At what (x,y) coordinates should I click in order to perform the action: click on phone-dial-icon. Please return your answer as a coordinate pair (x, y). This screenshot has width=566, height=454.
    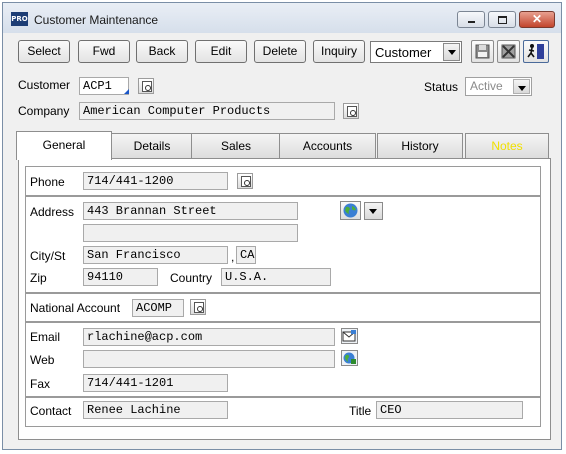
    Looking at the image, I should click on (245, 181).